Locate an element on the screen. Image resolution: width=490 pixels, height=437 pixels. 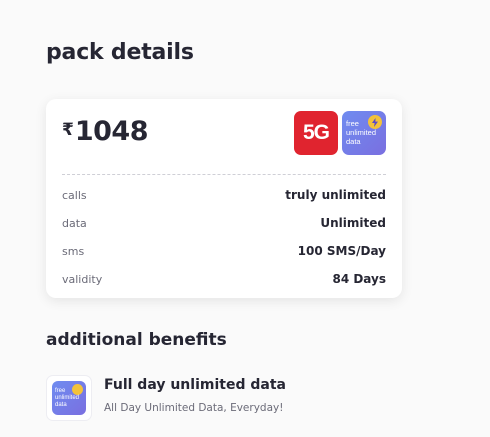
detail-row-data: data Unlimited is located at coordinates (224, 223).